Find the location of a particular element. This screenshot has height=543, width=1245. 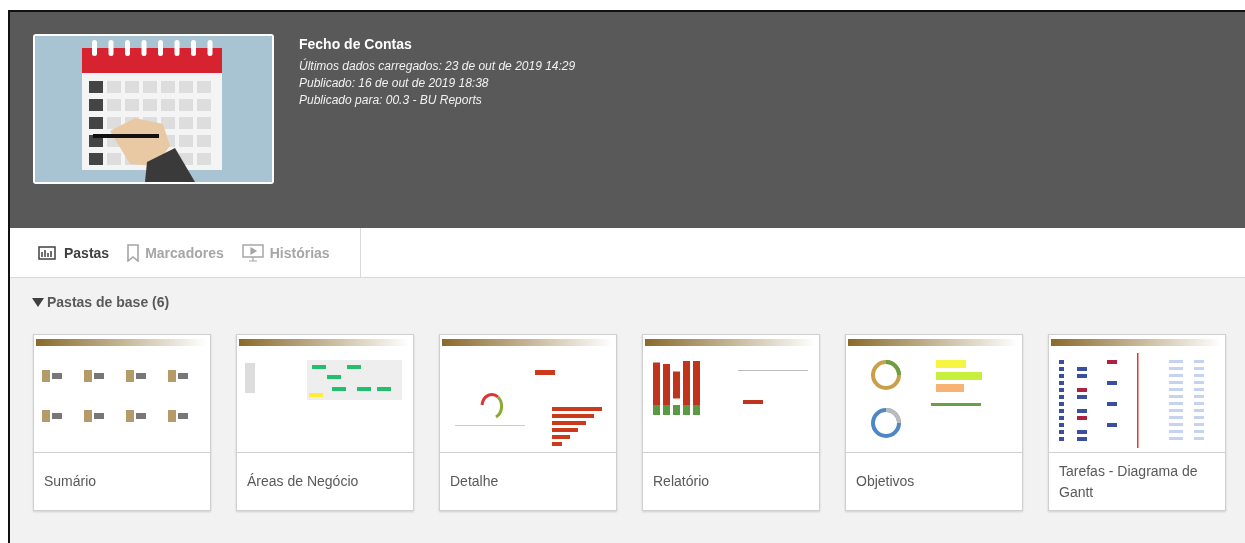

app-detail: Publicado para: 00.3 - BU Reports is located at coordinates (391, 100).